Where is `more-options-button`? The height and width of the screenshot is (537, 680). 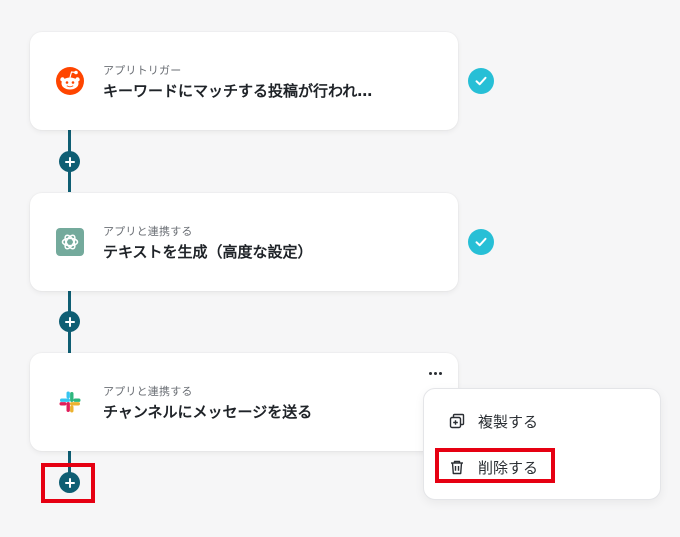 more-options-button is located at coordinates (435, 373).